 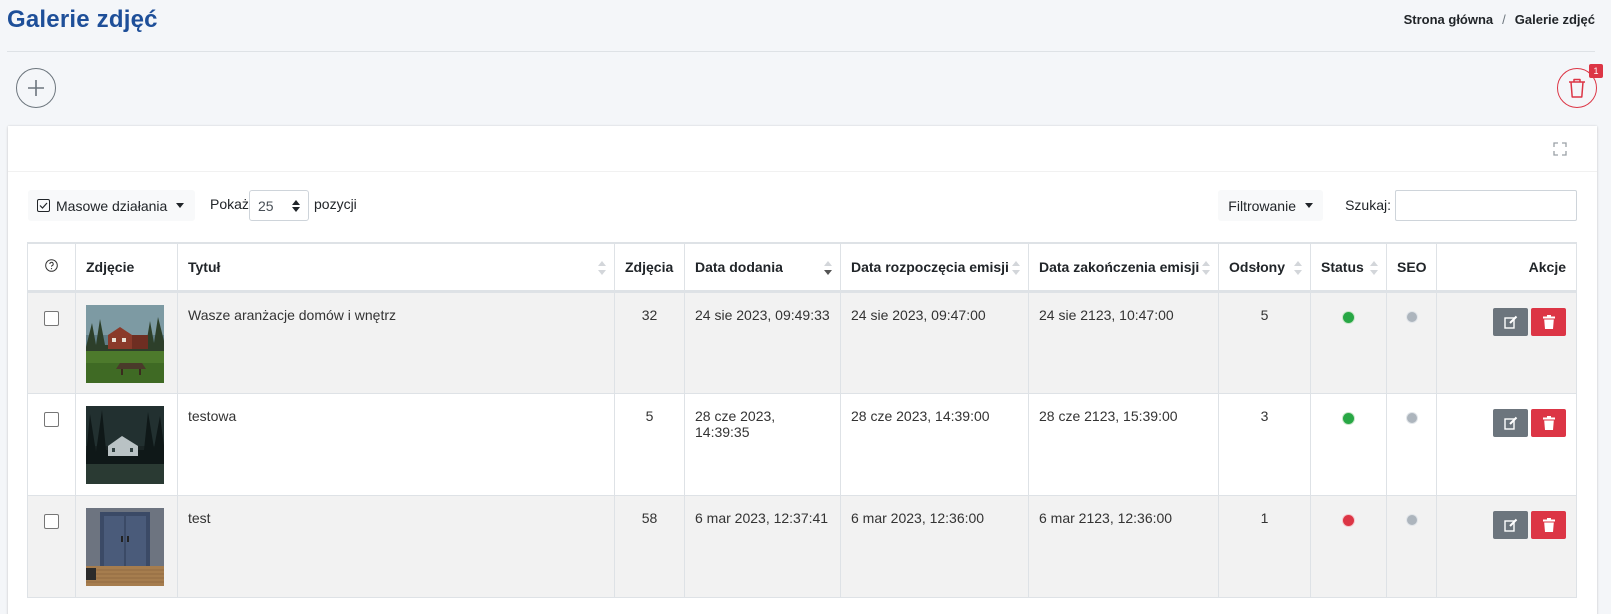 I want to click on column-header-seo: SEO, so click(x=1411, y=267).